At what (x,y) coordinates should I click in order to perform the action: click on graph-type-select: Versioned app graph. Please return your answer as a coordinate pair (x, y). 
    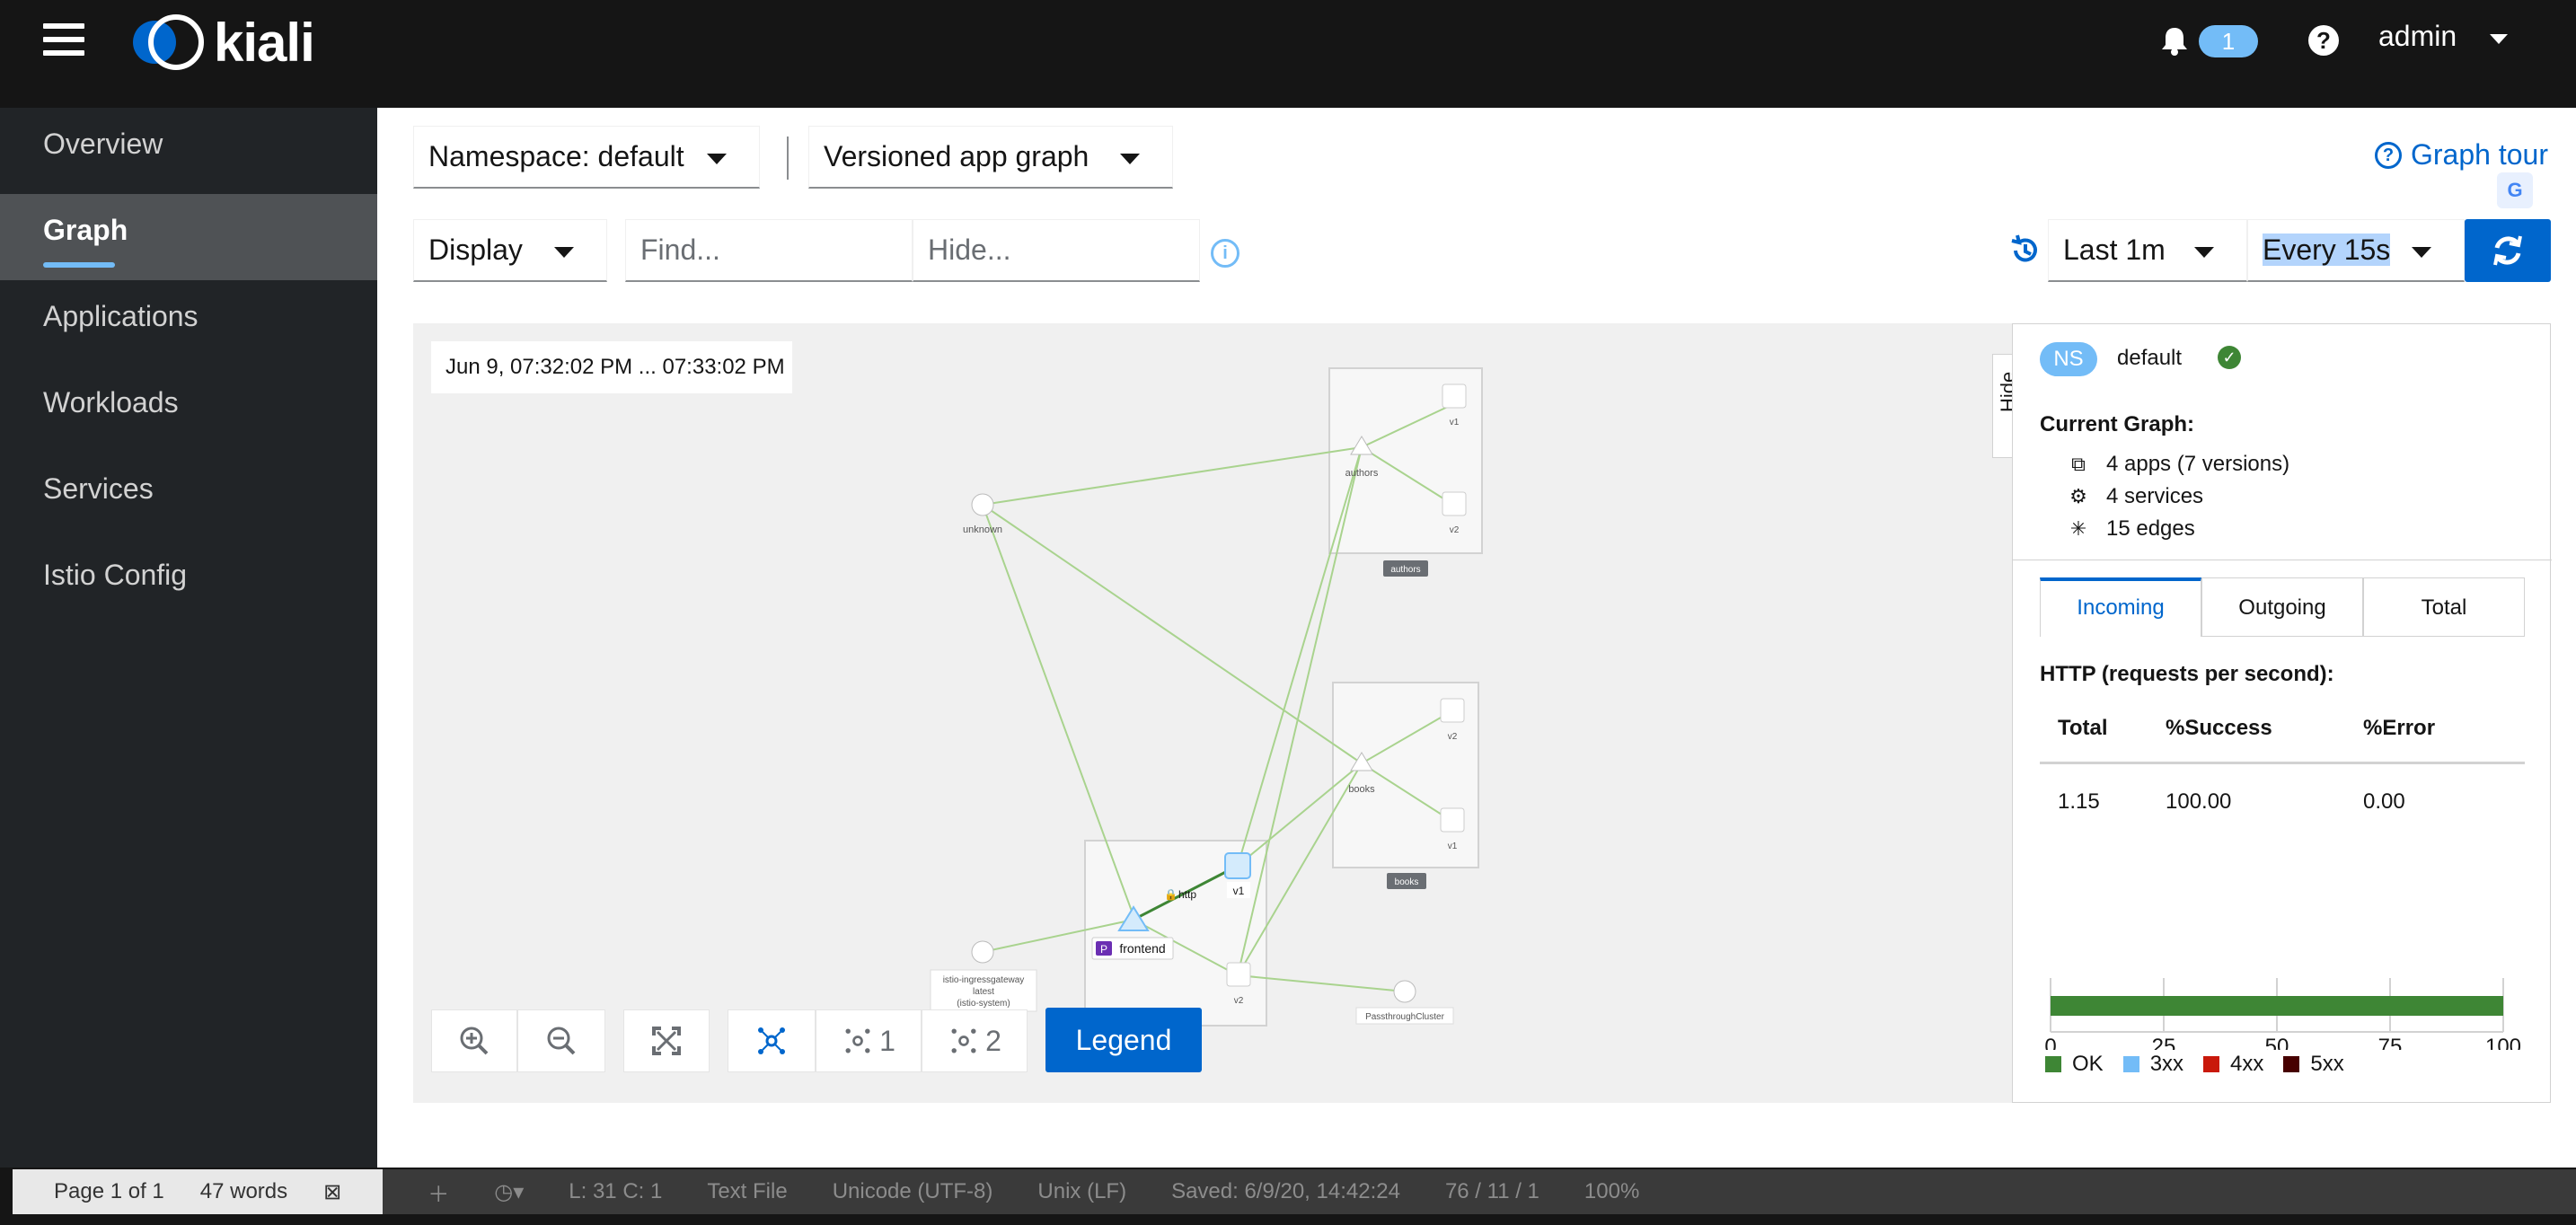
    Looking at the image, I should click on (990, 157).